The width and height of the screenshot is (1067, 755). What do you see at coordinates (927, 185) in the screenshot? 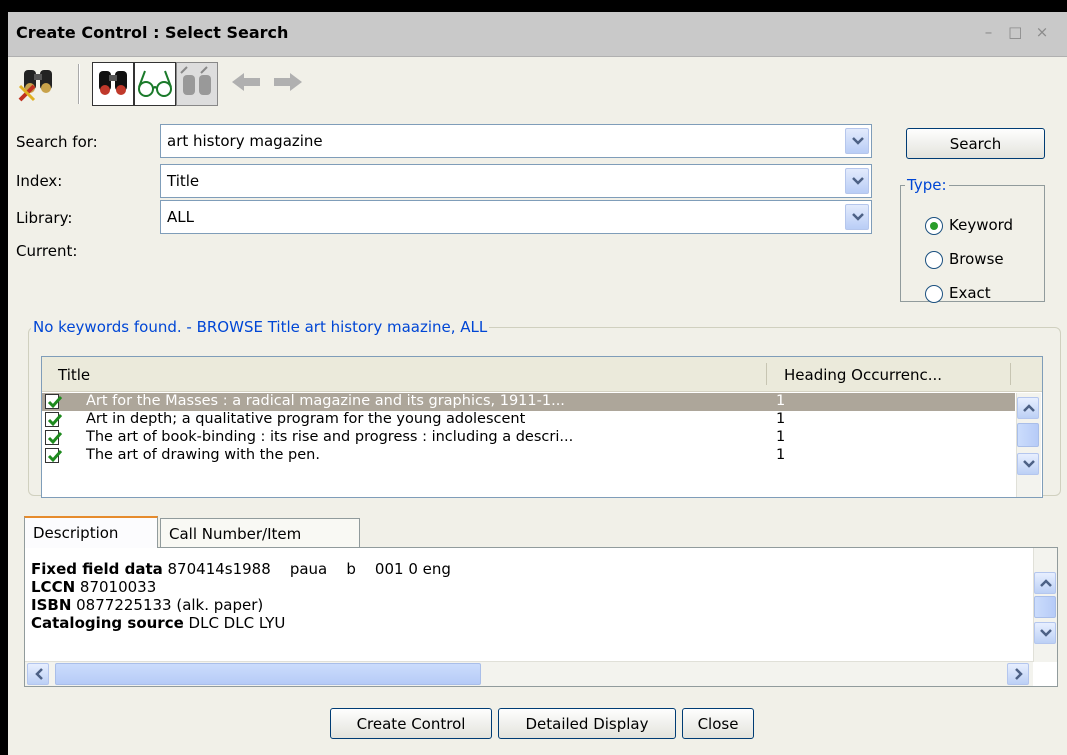
I see `type-legend: Type:` at bounding box center [927, 185].